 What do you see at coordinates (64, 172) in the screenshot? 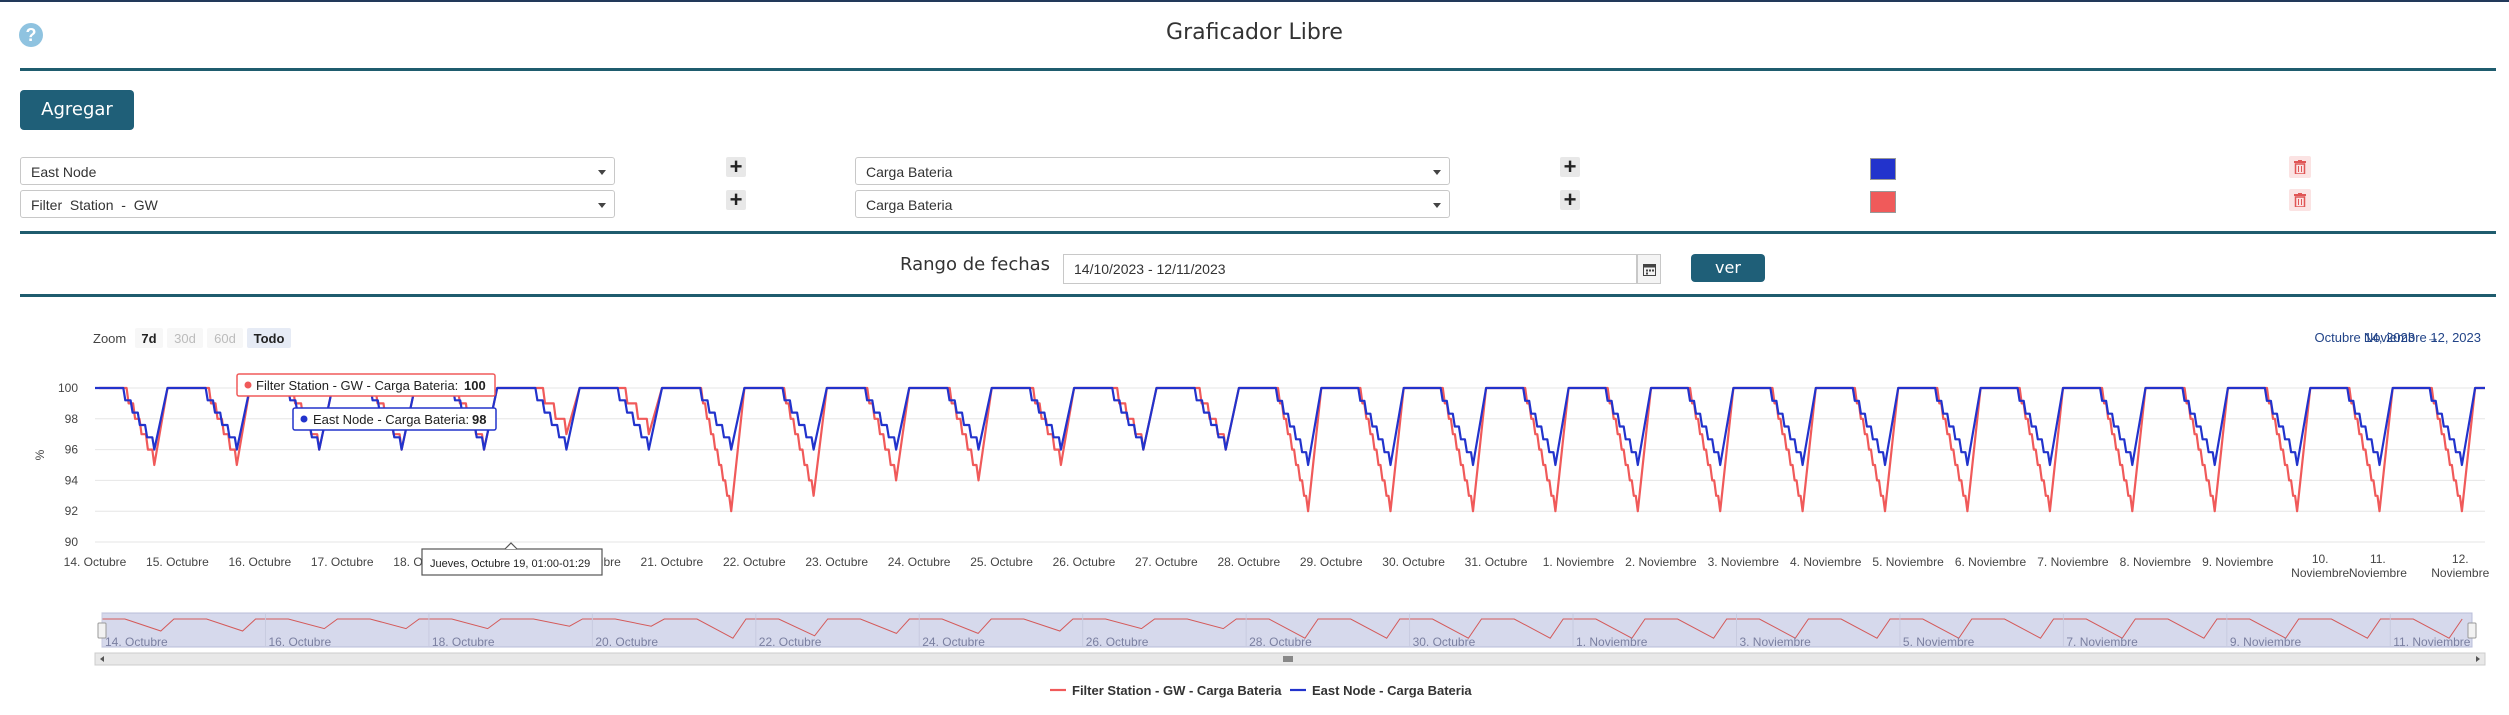
I see `device-select-value: East Node` at bounding box center [64, 172].